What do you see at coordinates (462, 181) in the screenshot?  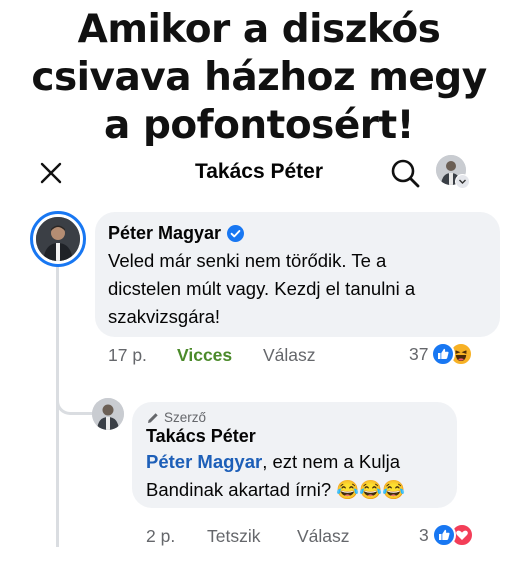 I see `chevron-down-icon` at bounding box center [462, 181].